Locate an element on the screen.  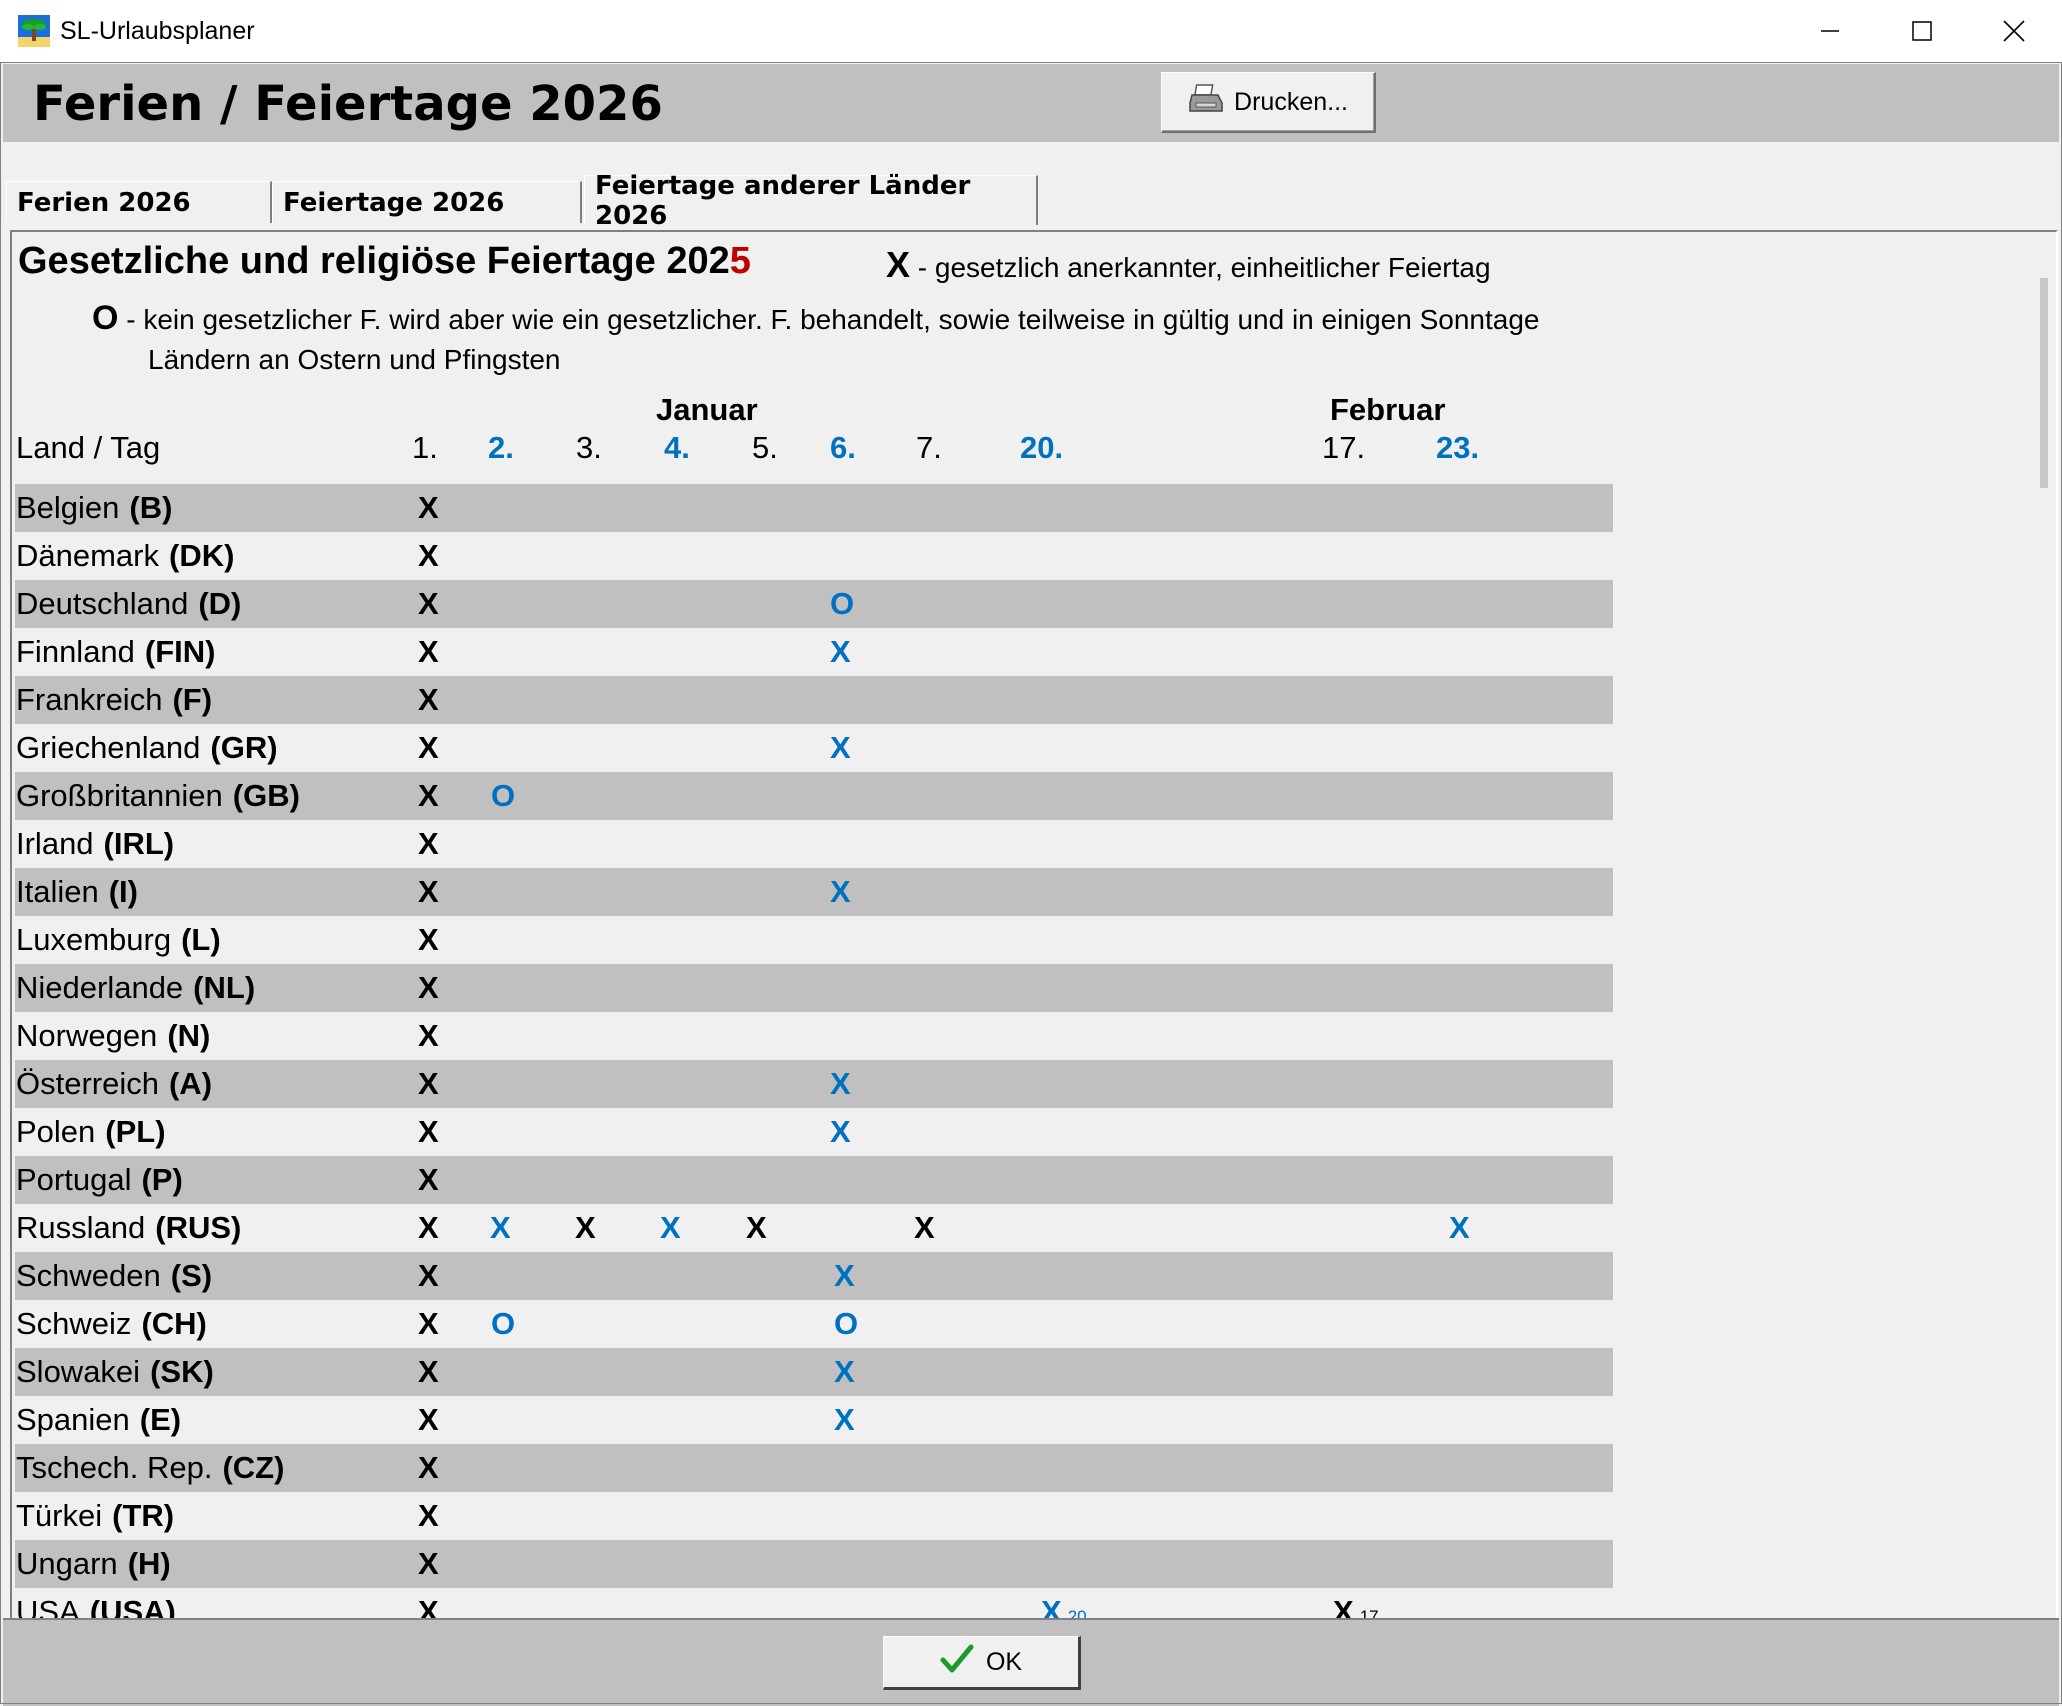
palm-icon is located at coordinates (34, 31).